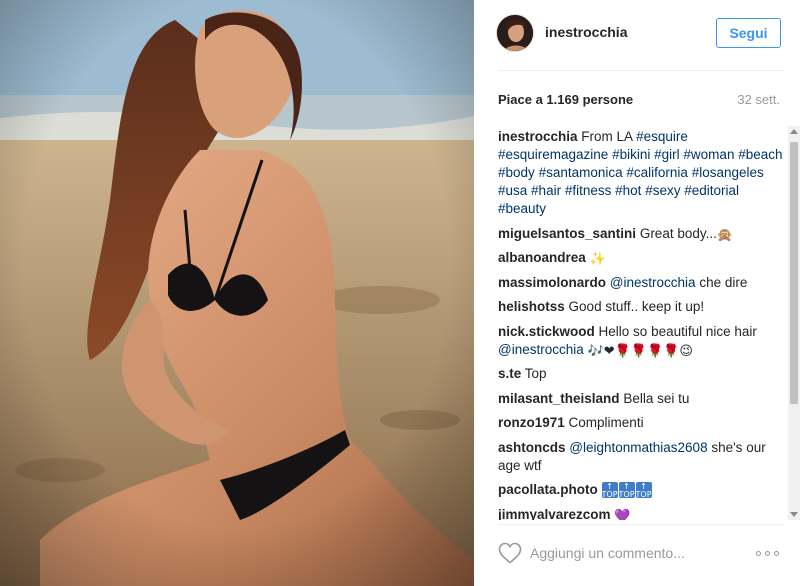  I want to click on purple-heart-emoji: 💜, so click(622, 514).